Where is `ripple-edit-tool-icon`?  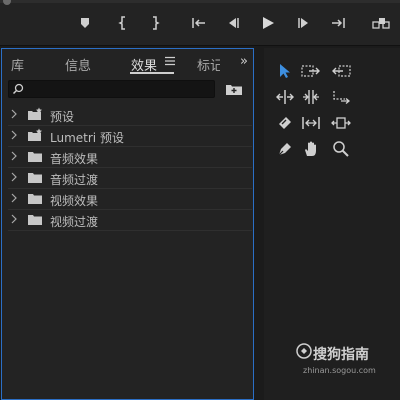 ripple-edit-tool-icon is located at coordinates (285, 97).